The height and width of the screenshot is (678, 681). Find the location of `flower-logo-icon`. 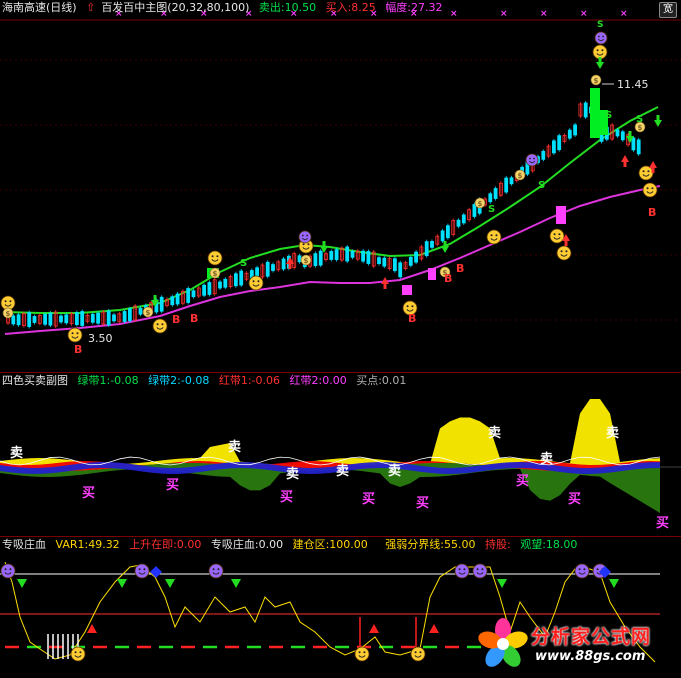

flower-logo-icon is located at coordinates (503, 642).